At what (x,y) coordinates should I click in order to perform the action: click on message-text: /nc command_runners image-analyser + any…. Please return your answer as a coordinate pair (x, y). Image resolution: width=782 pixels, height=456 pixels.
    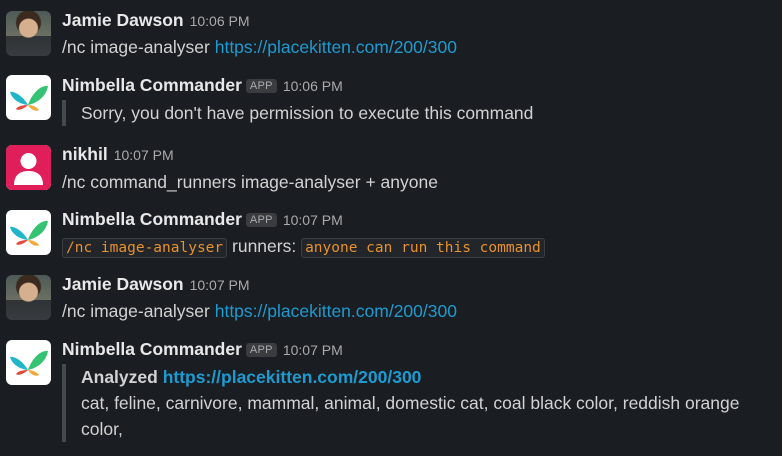
    Looking at the image, I should click on (250, 182).